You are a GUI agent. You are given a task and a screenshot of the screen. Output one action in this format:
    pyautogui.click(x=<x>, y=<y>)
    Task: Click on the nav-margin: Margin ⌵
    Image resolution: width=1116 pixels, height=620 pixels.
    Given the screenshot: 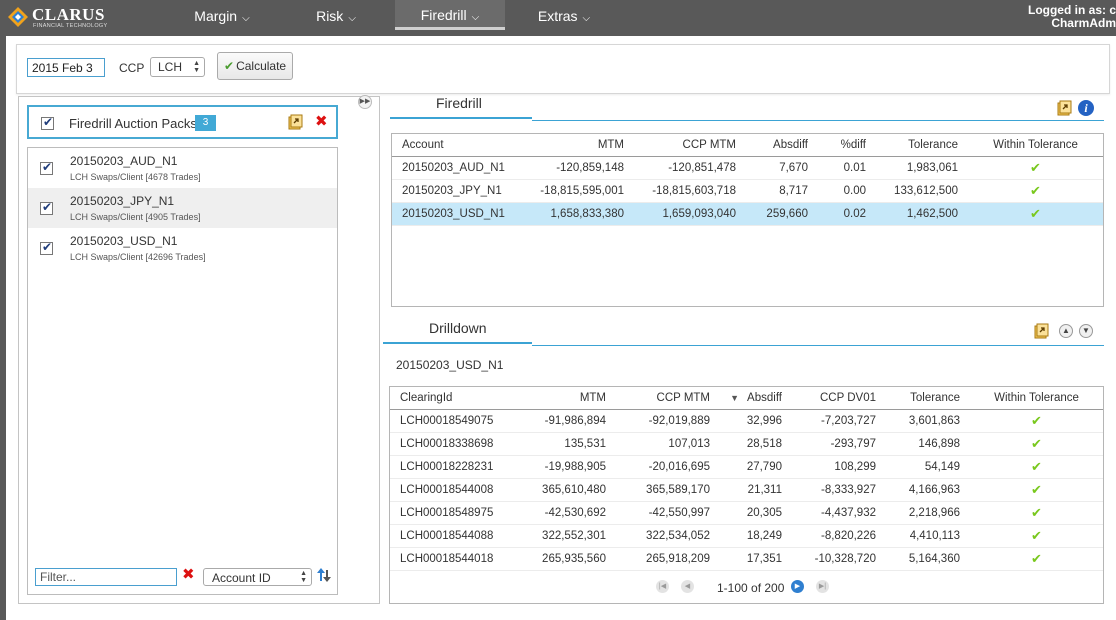 What is the action you would take?
    pyautogui.click(x=222, y=16)
    